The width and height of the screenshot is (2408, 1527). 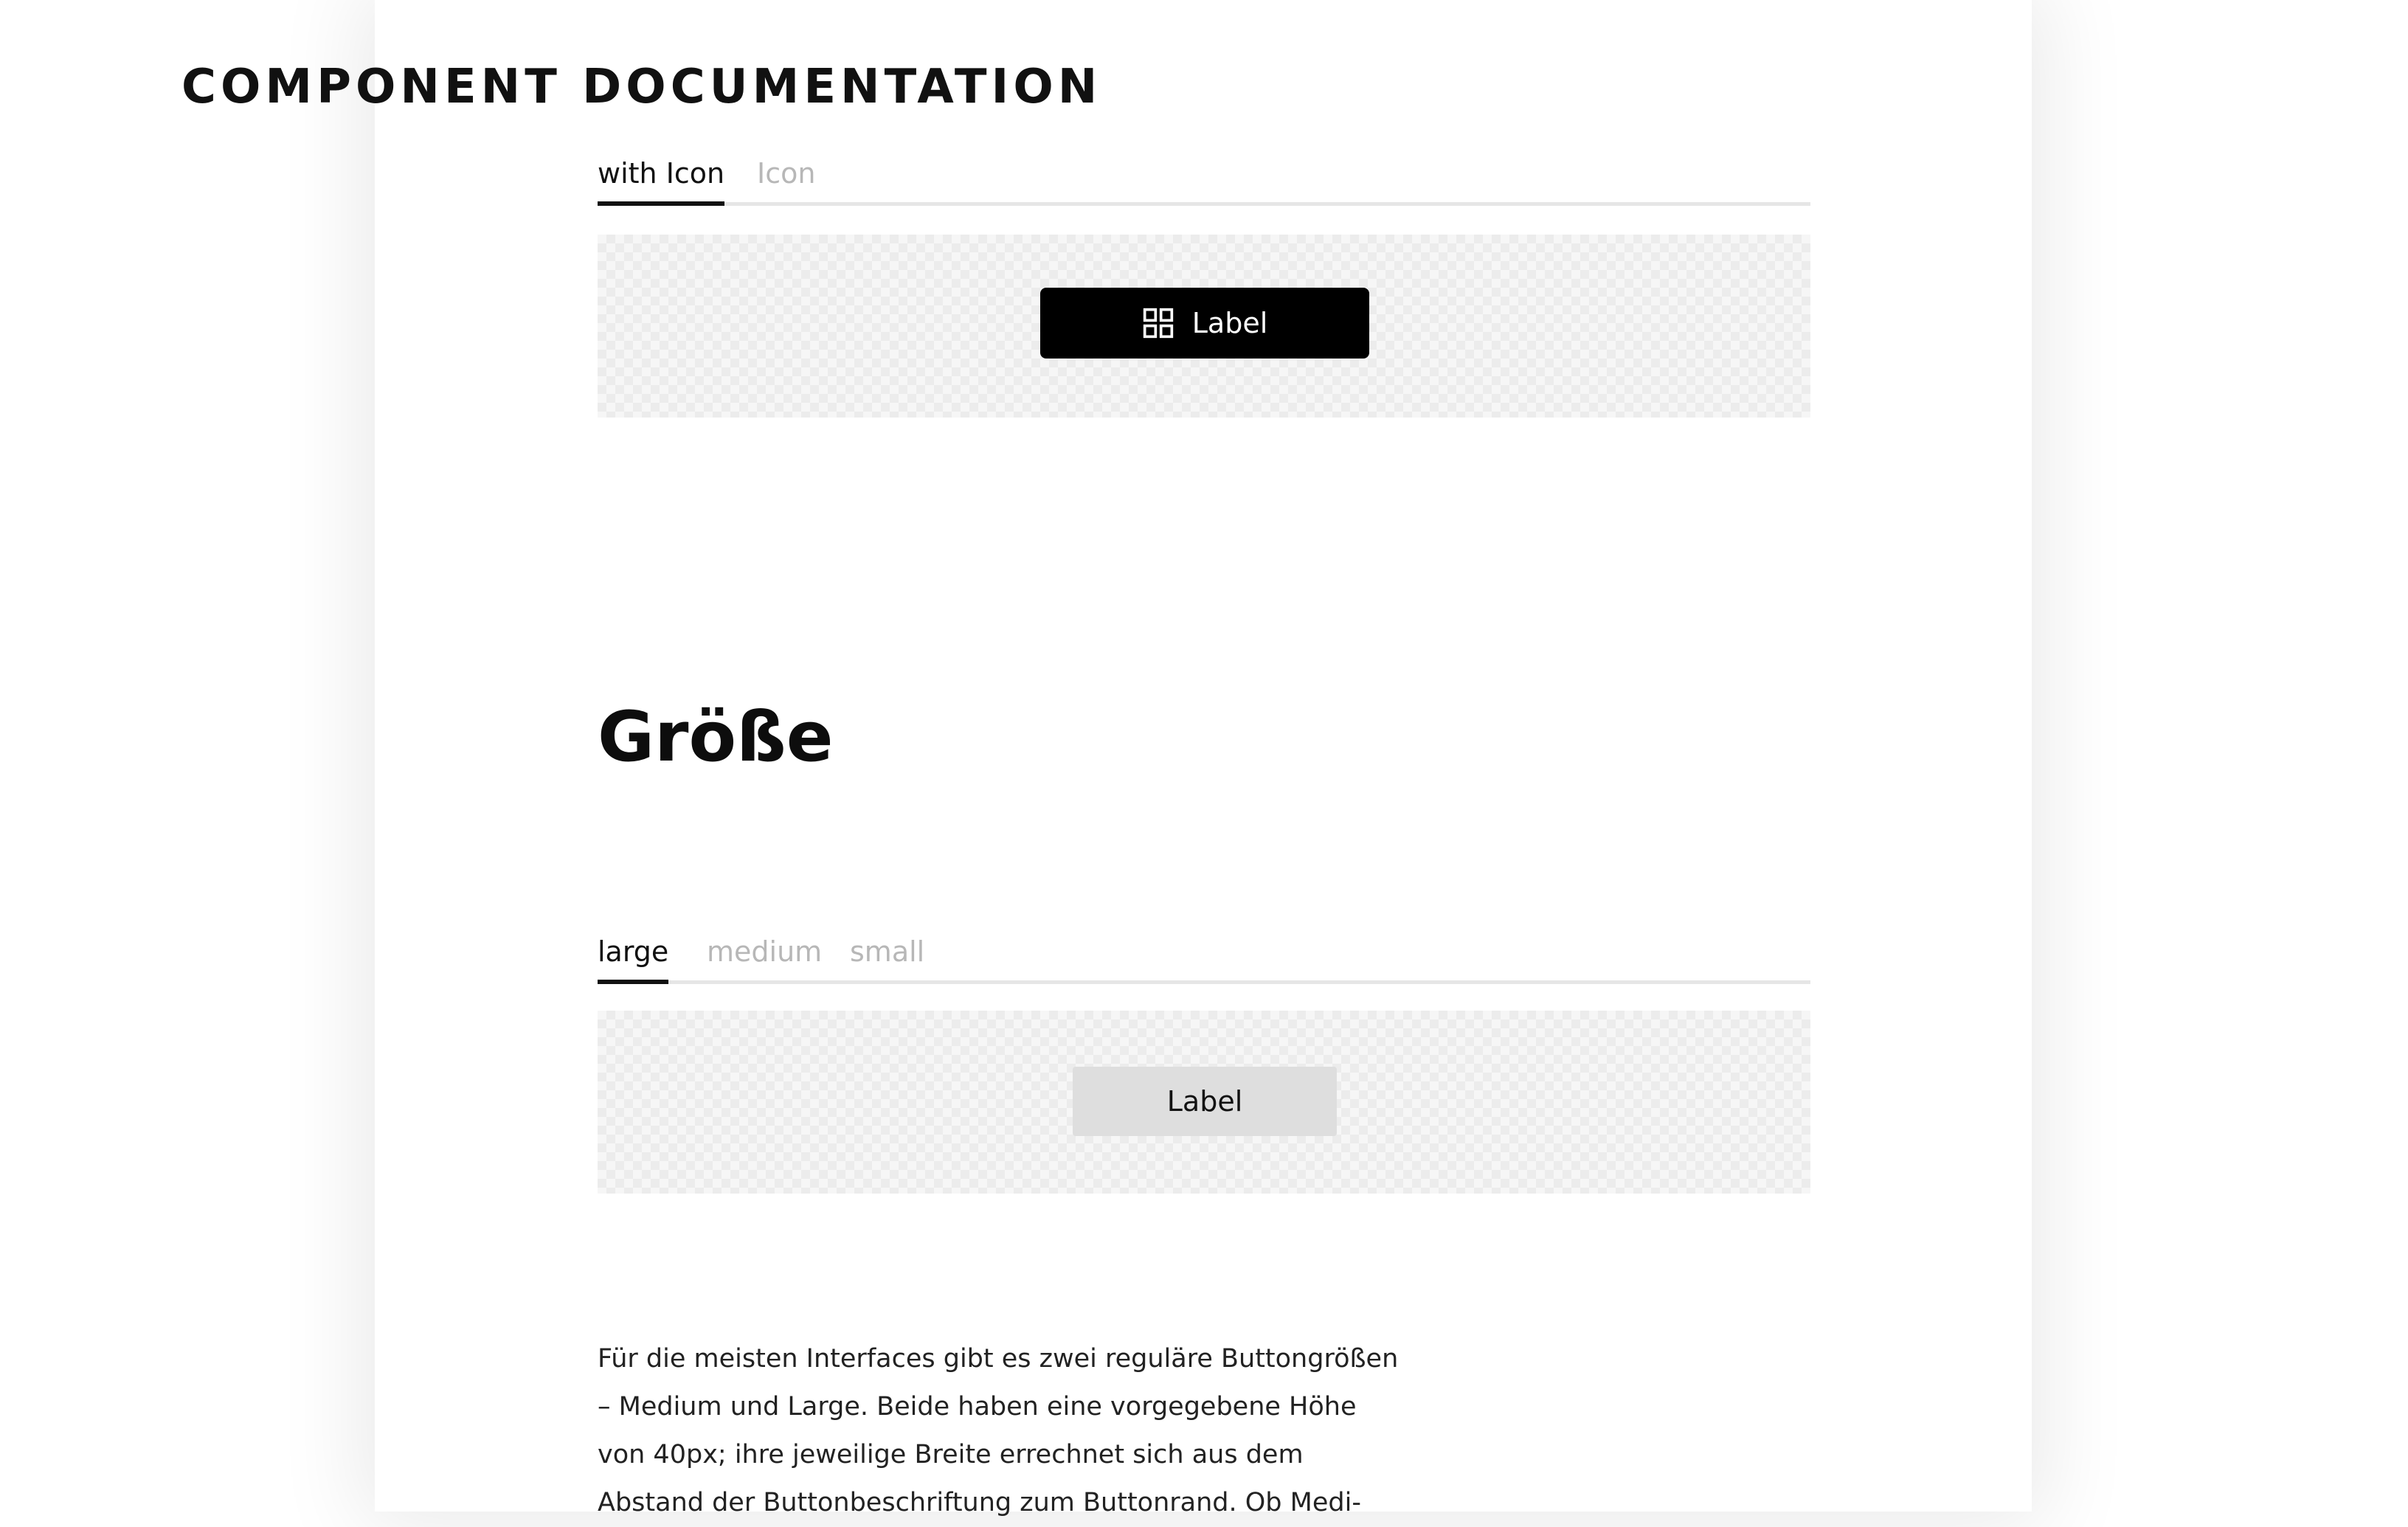 I want to click on variant-preview-area: Label, so click(x=1204, y=326).